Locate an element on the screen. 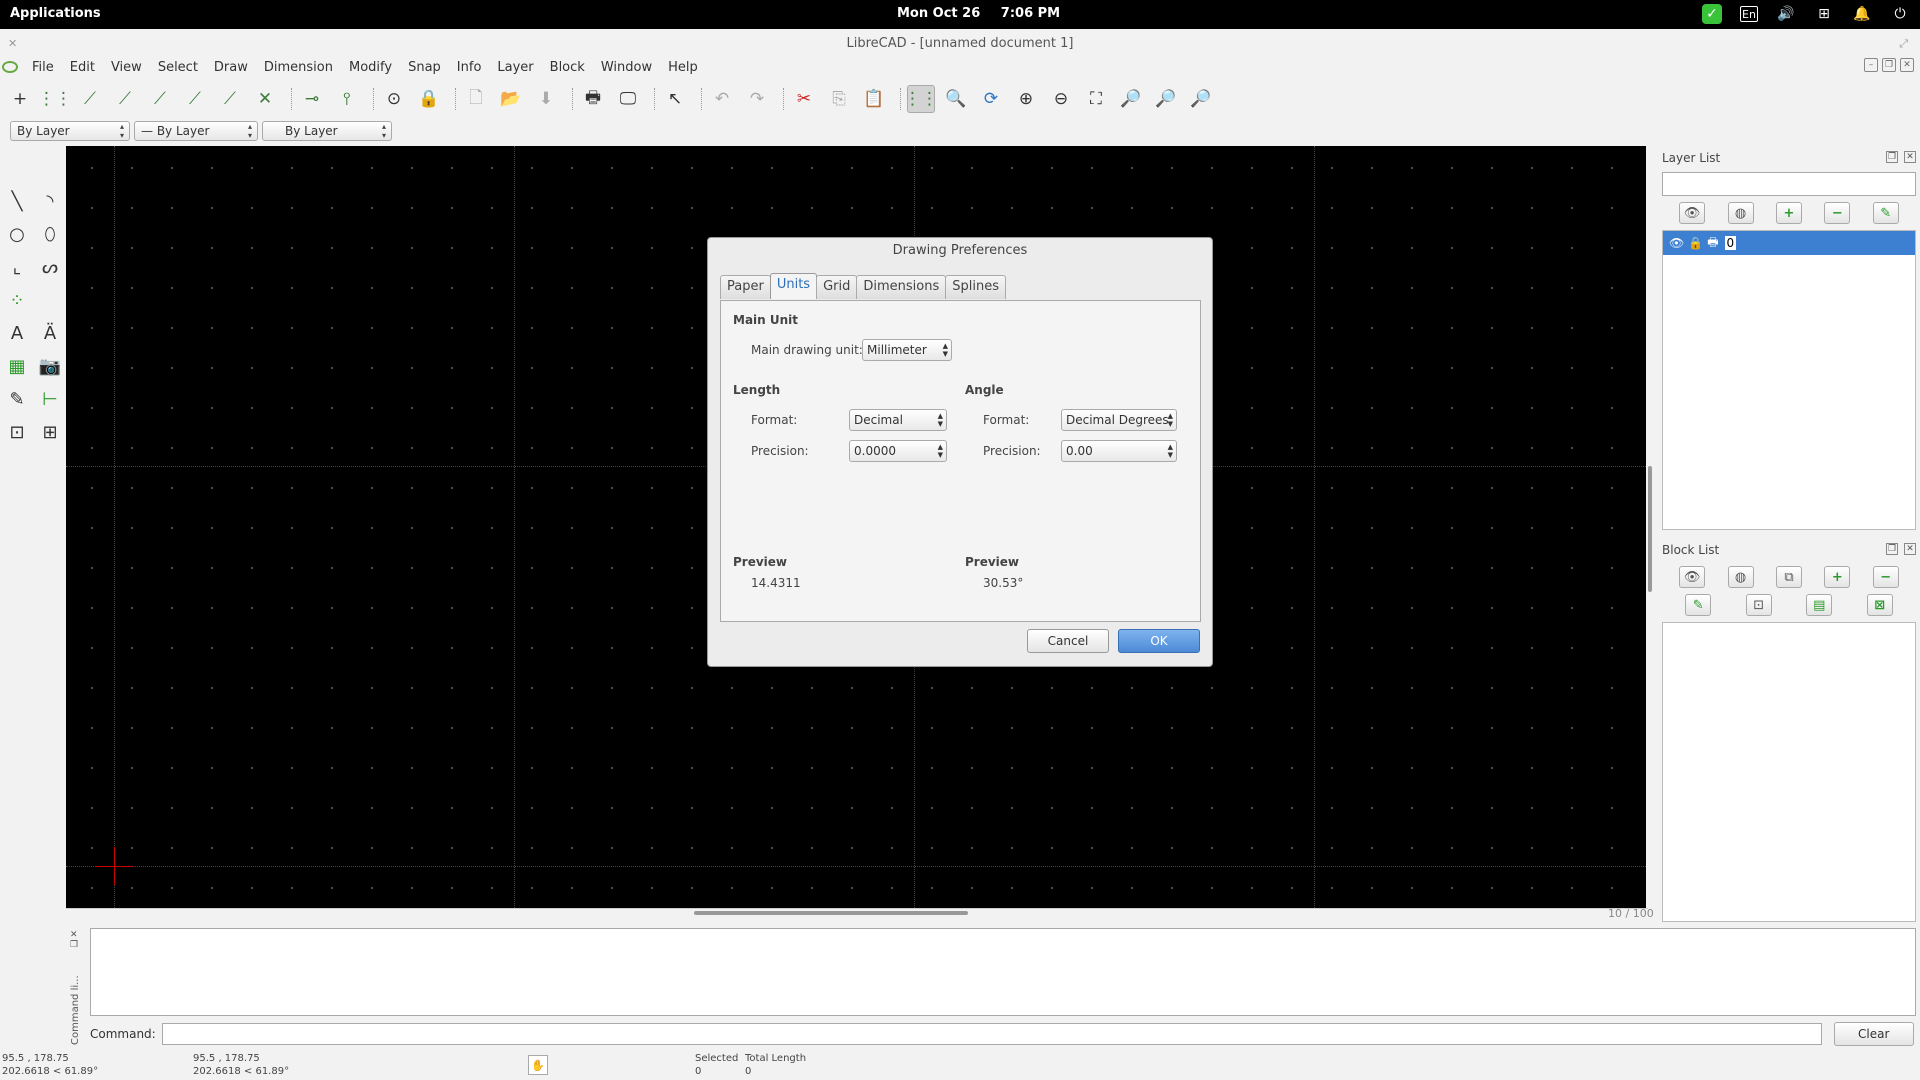 The width and height of the screenshot is (1920, 1080). edit-block-icon: ✎ is located at coordinates (1698, 605).